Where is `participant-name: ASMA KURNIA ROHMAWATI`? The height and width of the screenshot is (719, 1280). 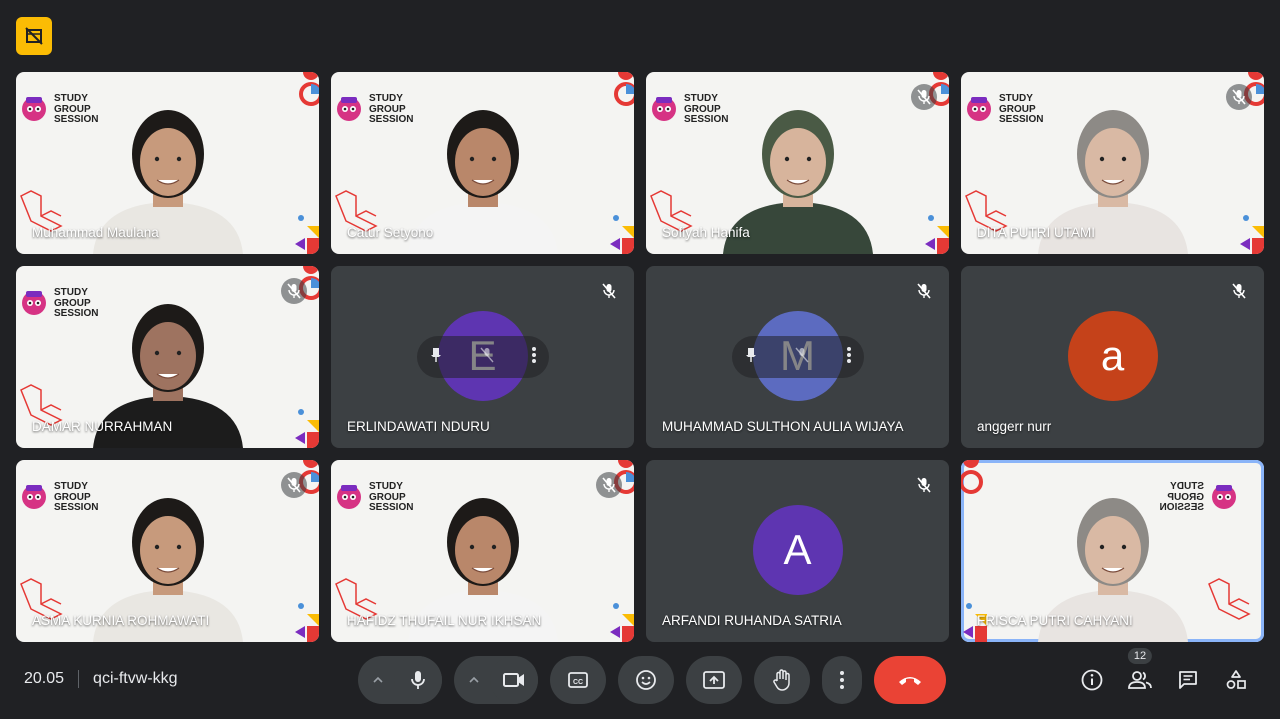
participant-name: ASMA KURNIA ROHMAWATI is located at coordinates (121, 620).